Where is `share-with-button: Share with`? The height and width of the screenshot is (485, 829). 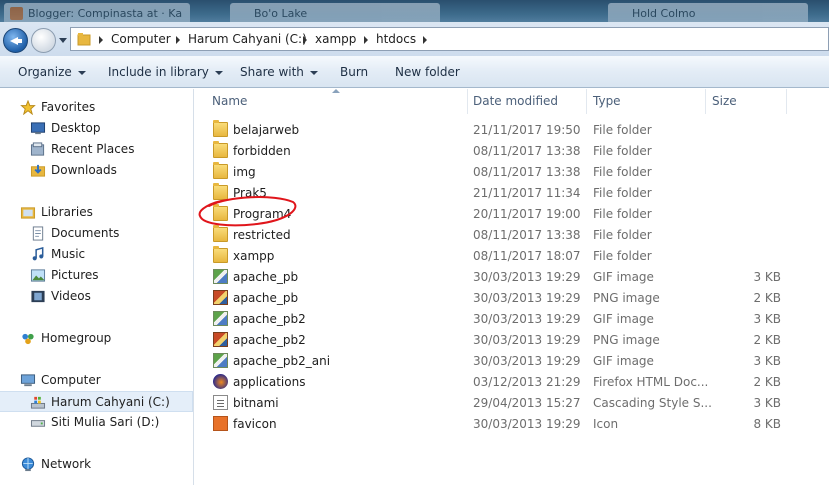
share-with-button: Share with is located at coordinates (279, 72).